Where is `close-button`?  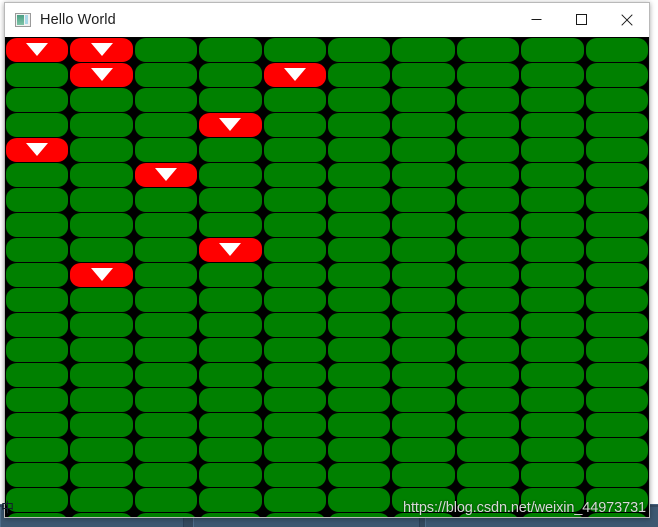 close-button is located at coordinates (626, 20).